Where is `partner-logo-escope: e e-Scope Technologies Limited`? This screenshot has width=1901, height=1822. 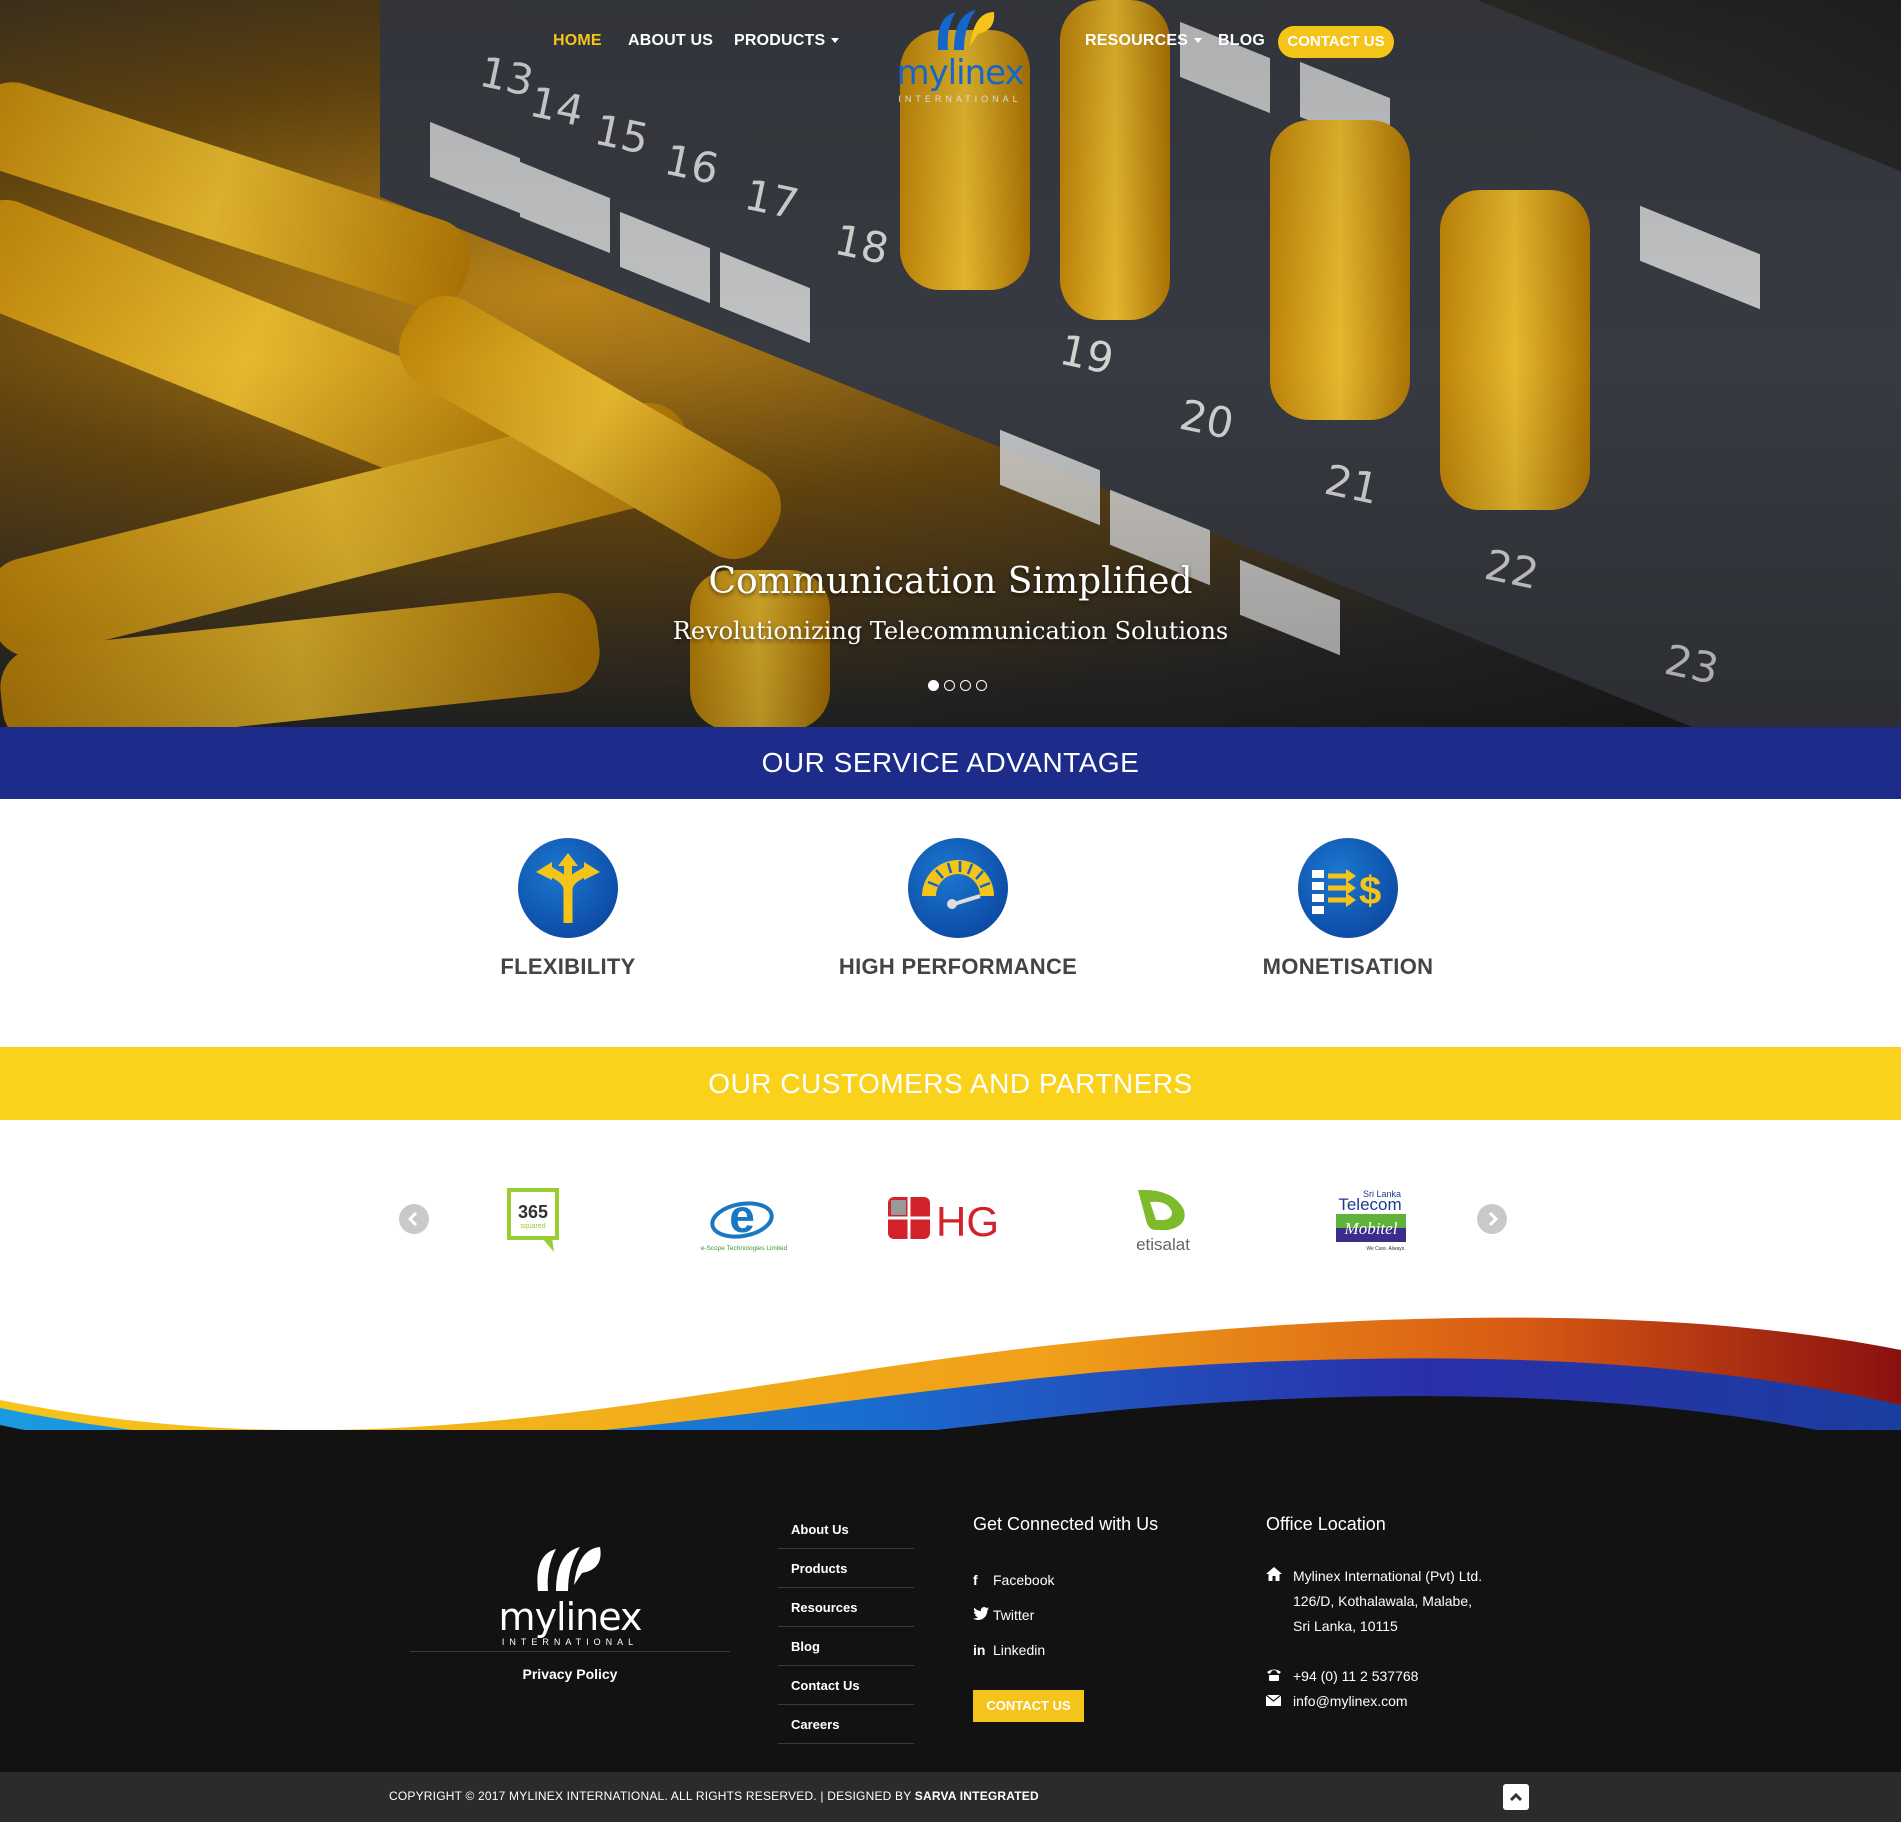 partner-logo-escope: e e-Scope Technologies Limited is located at coordinates (744, 1220).